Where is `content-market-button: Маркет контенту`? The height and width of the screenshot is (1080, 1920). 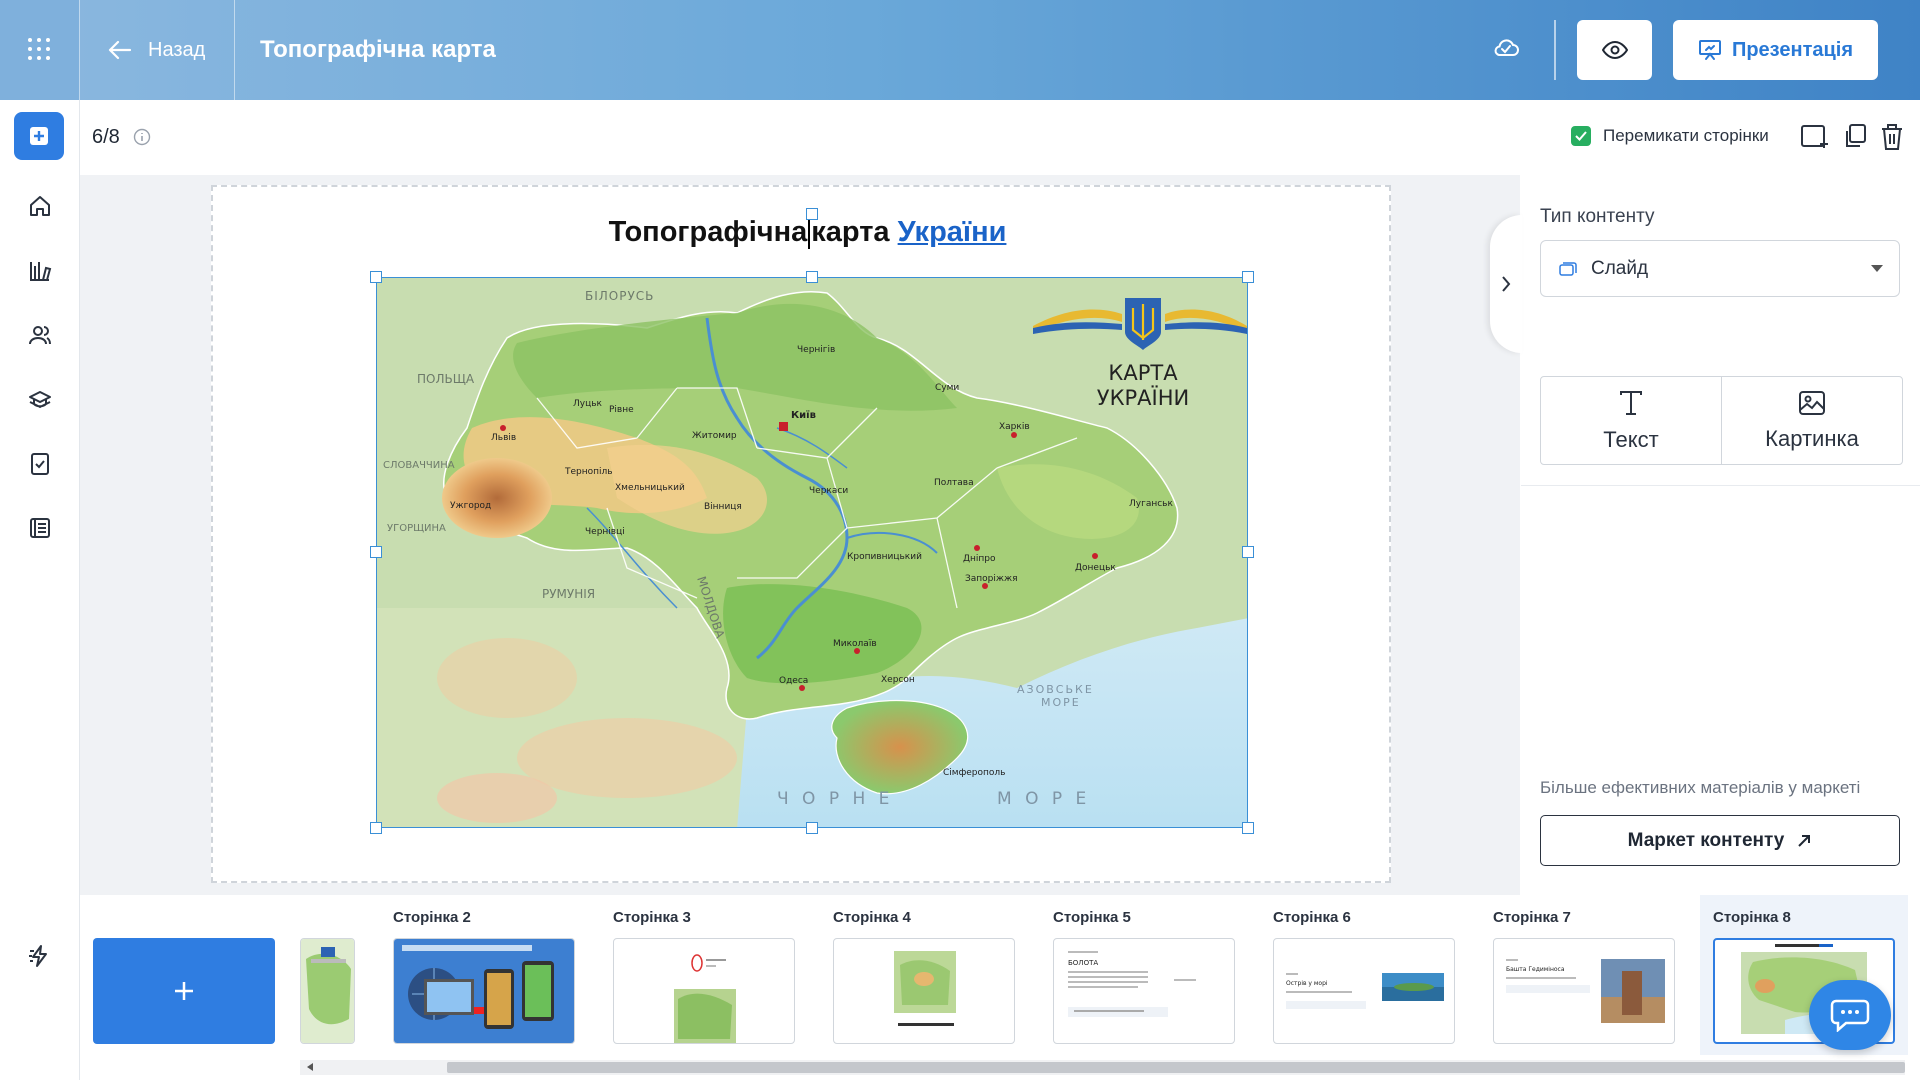 content-market-button: Маркет контенту is located at coordinates (1720, 840).